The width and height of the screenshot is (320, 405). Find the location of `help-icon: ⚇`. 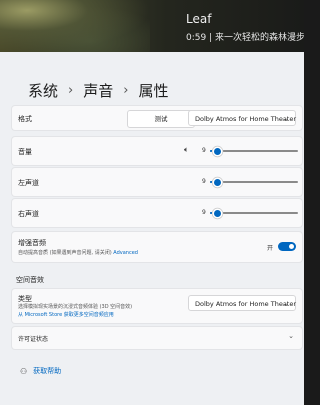

help-icon: ⚇ is located at coordinates (24, 371).